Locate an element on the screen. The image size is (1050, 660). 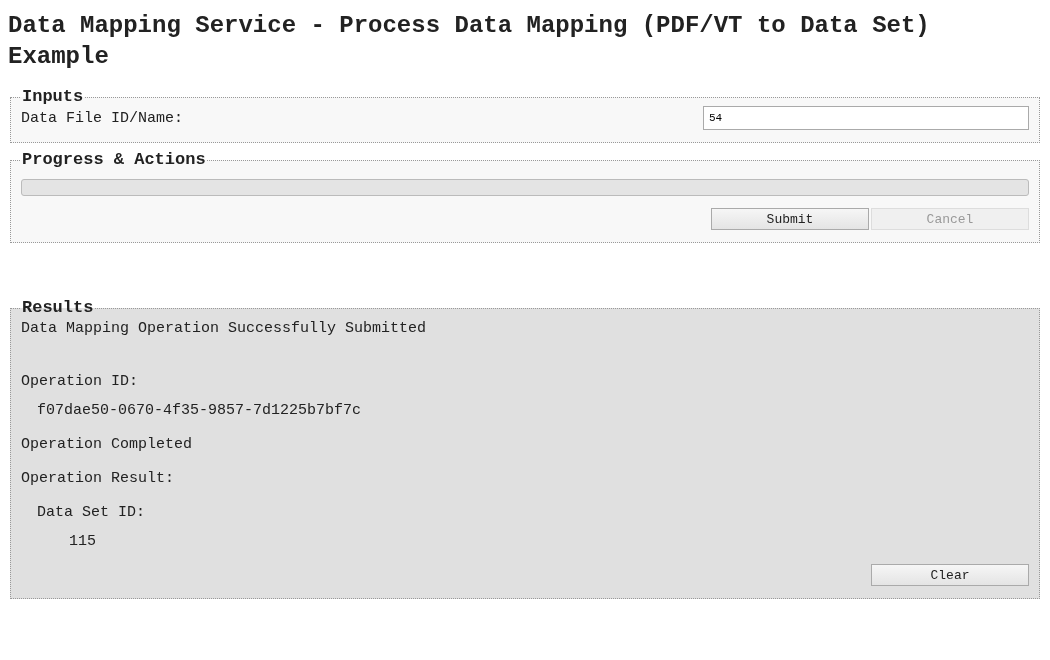
field-label: Data File ID/Name: is located at coordinates (102, 118).